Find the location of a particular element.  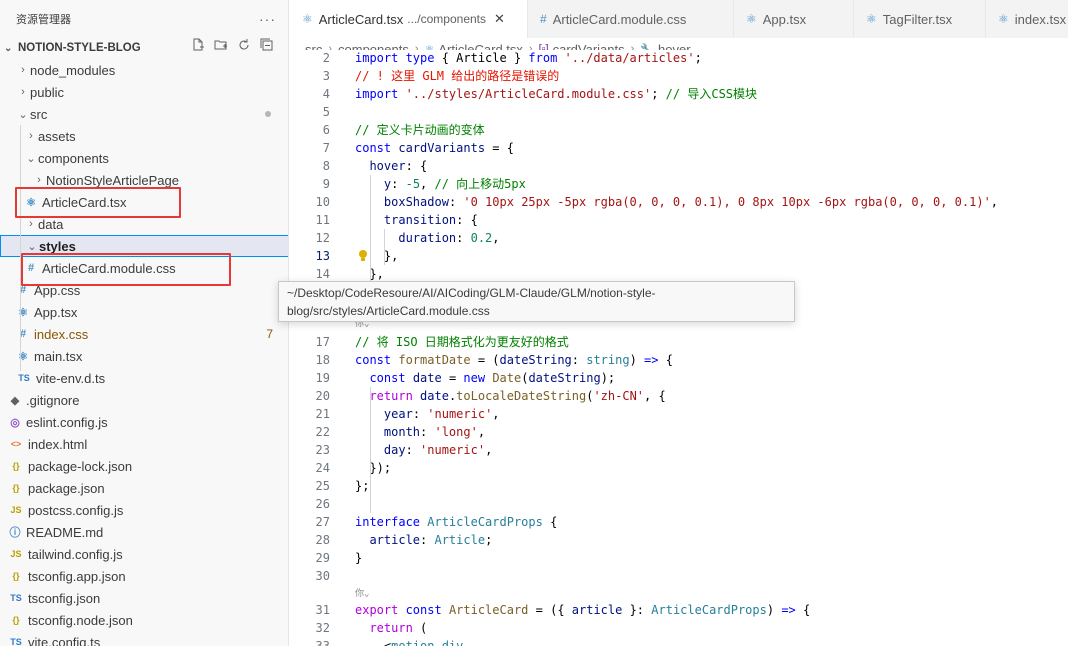

tree-item: › node_modules is located at coordinates (144, 70).